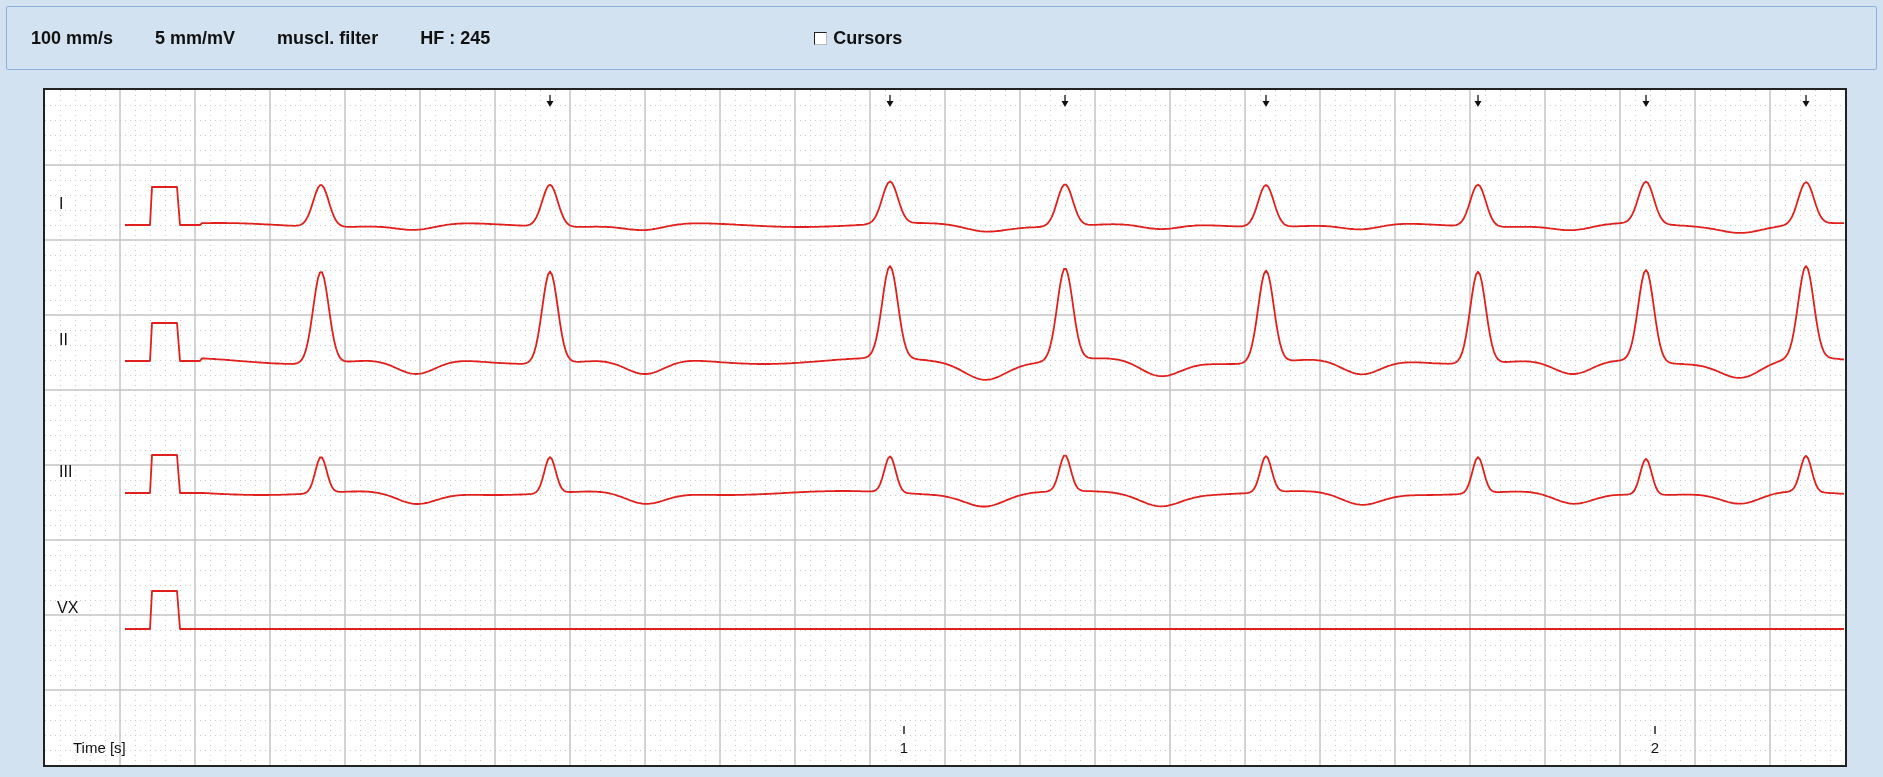  I want to click on lead-label: II, so click(63, 339).